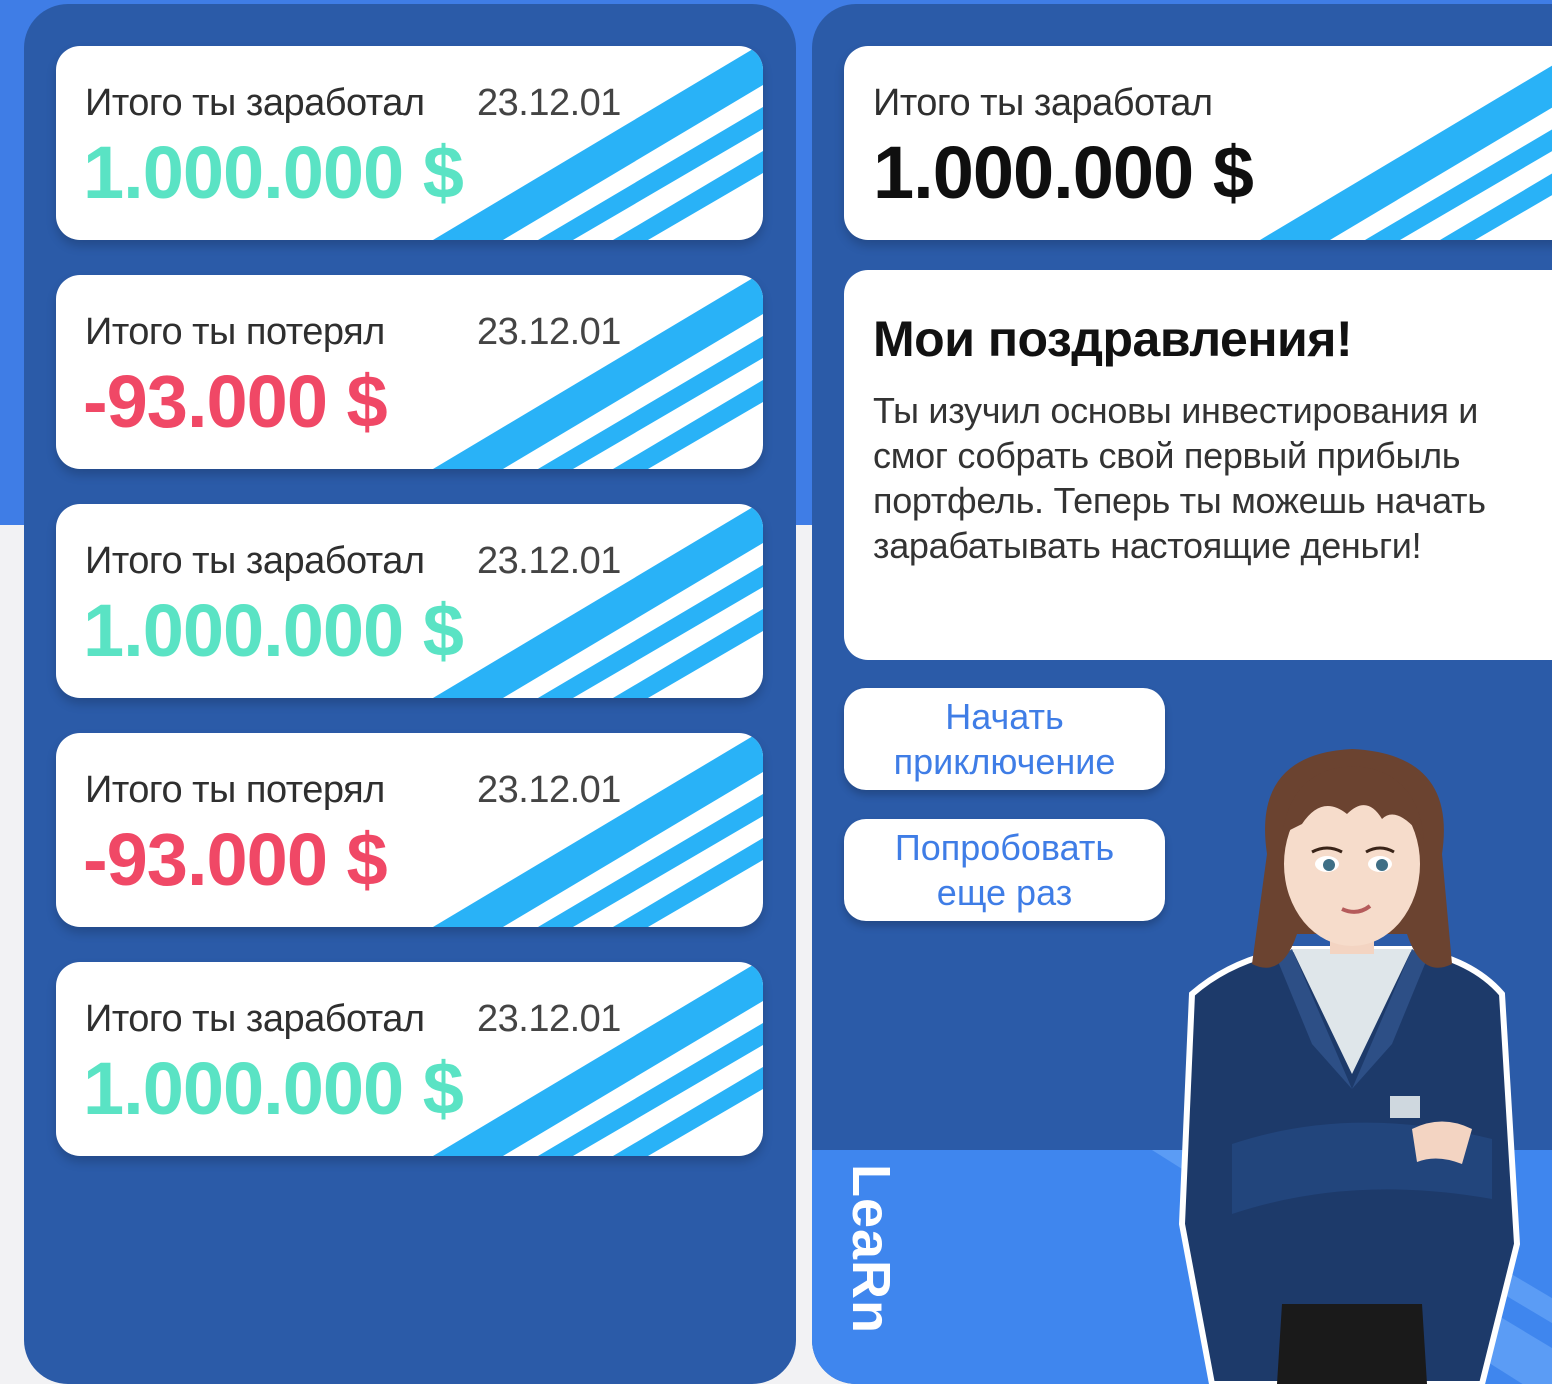 Image resolution: width=1552 pixels, height=1384 pixels. What do you see at coordinates (1349, 1066) in the screenshot?
I see `mascot-character` at bounding box center [1349, 1066].